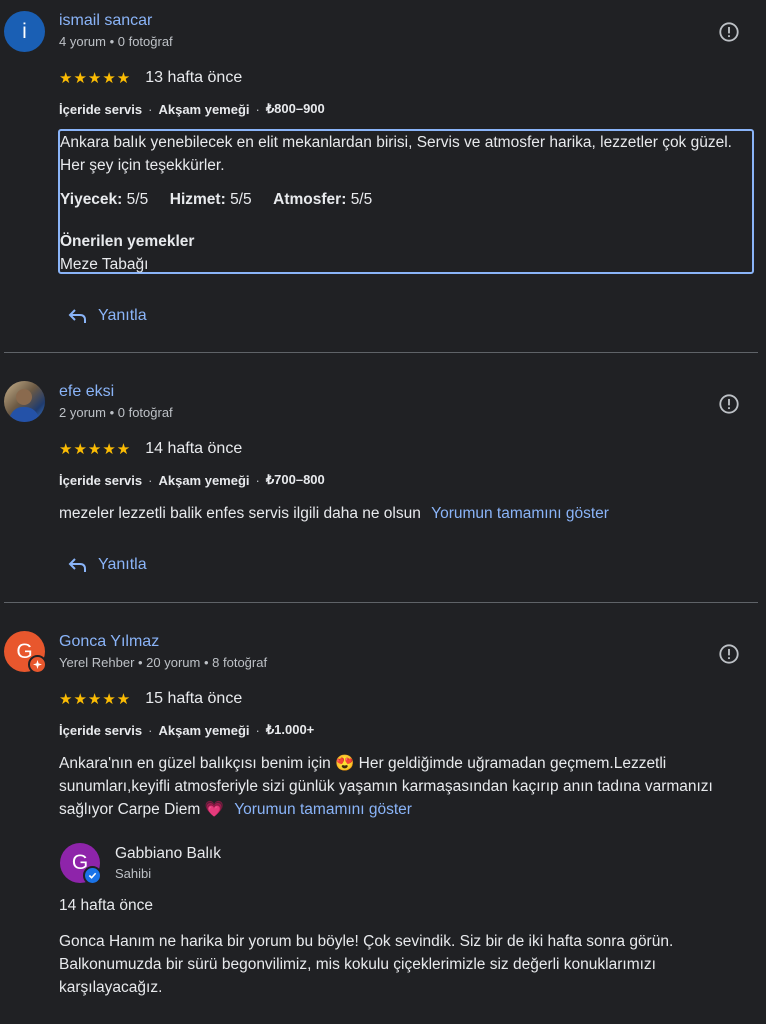 The width and height of the screenshot is (766, 1024). What do you see at coordinates (109, 642) in the screenshot?
I see `reviewer-name: Gonca Yılmaz` at bounding box center [109, 642].